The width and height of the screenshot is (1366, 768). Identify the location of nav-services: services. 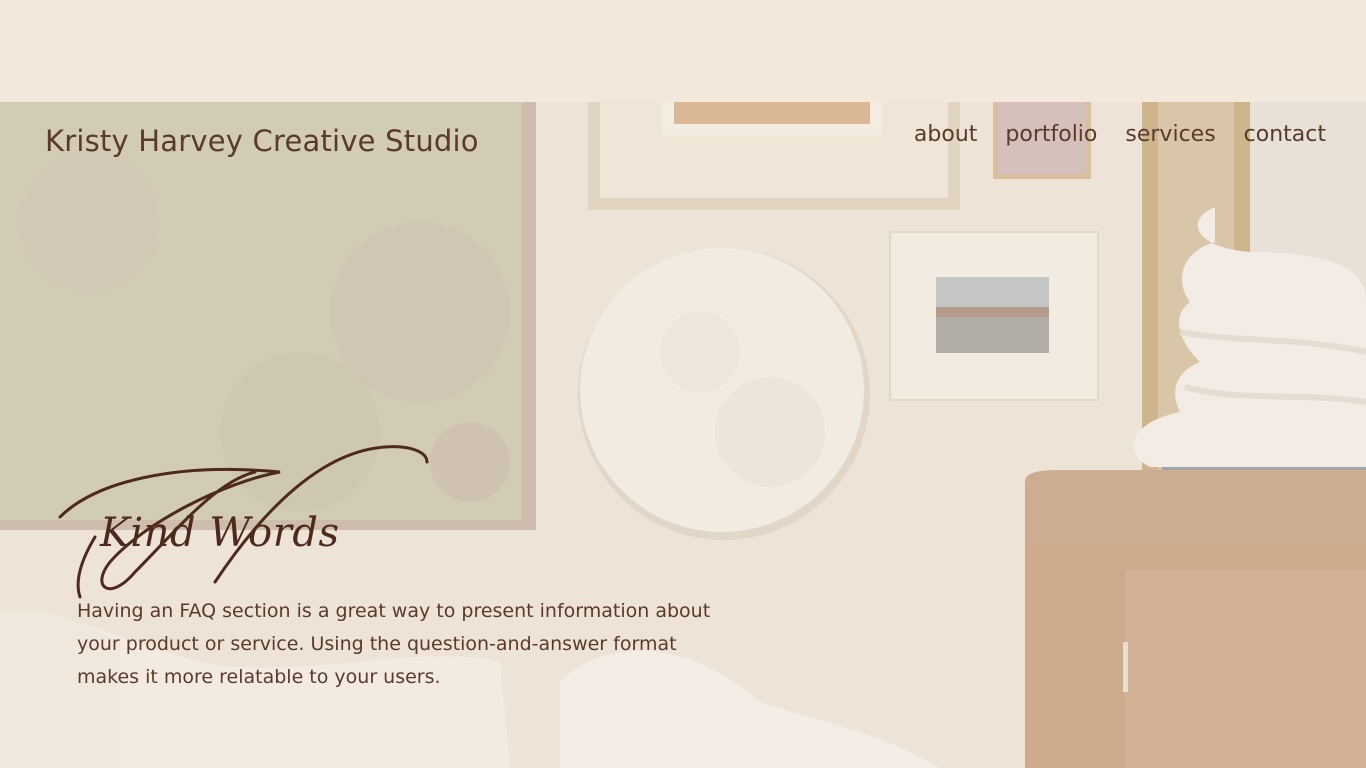
(1170, 134).